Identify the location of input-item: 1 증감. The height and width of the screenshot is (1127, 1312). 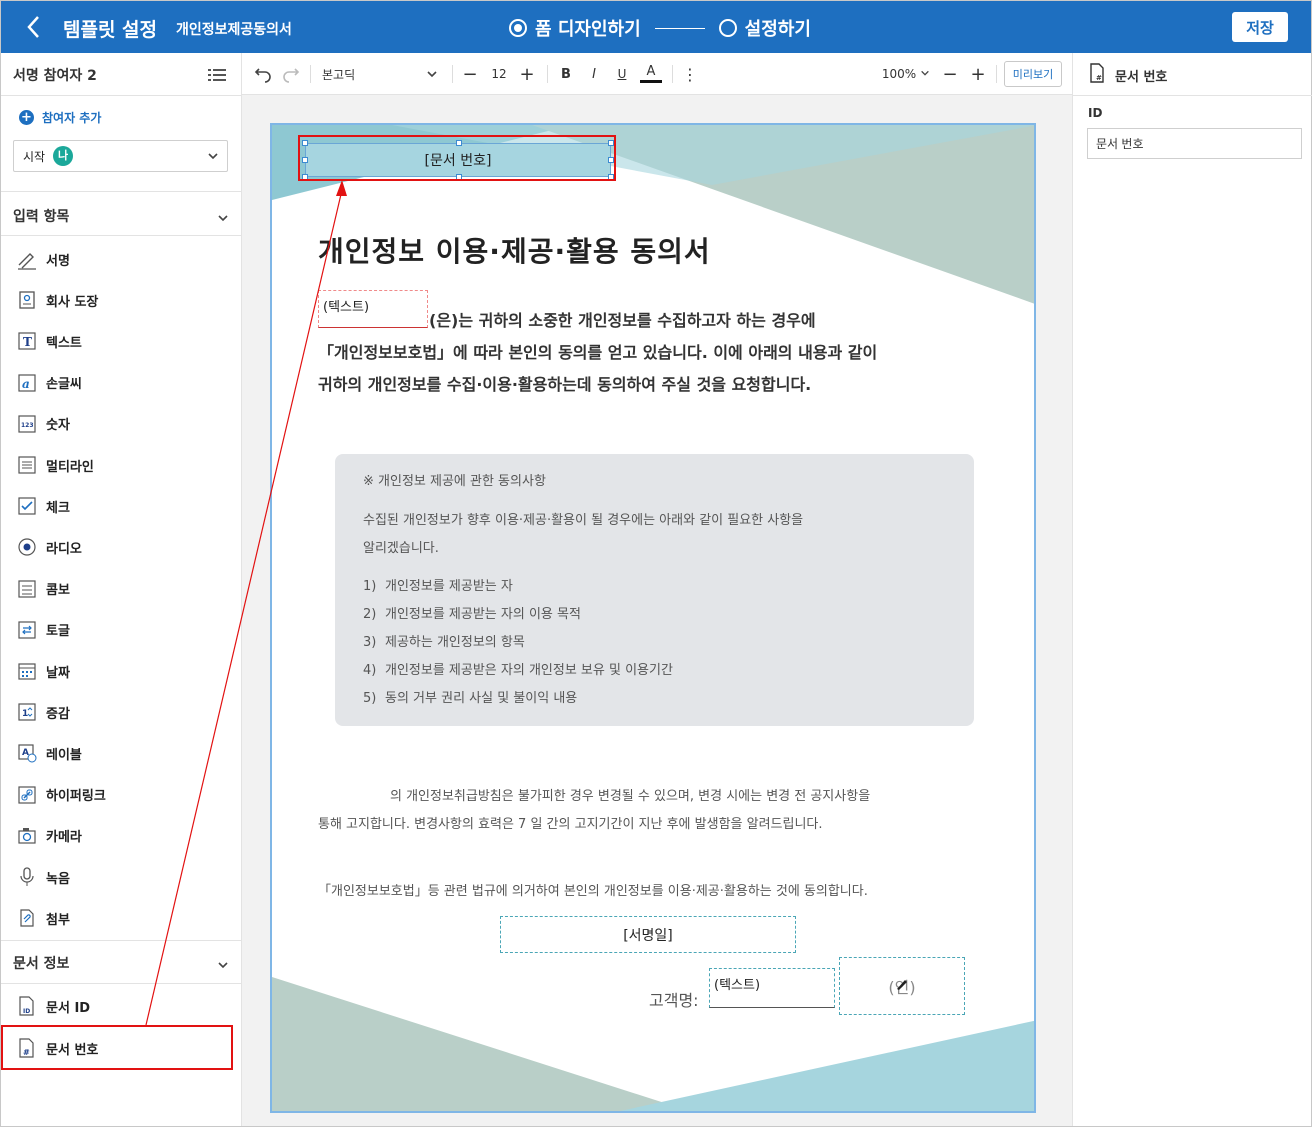
(118, 712).